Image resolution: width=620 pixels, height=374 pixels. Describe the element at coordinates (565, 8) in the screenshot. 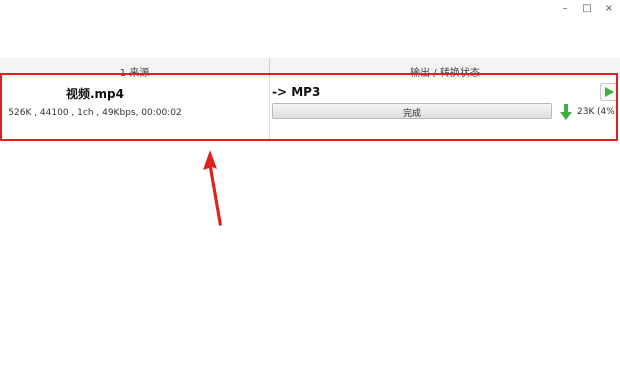

I see `minimize-button: –` at that location.